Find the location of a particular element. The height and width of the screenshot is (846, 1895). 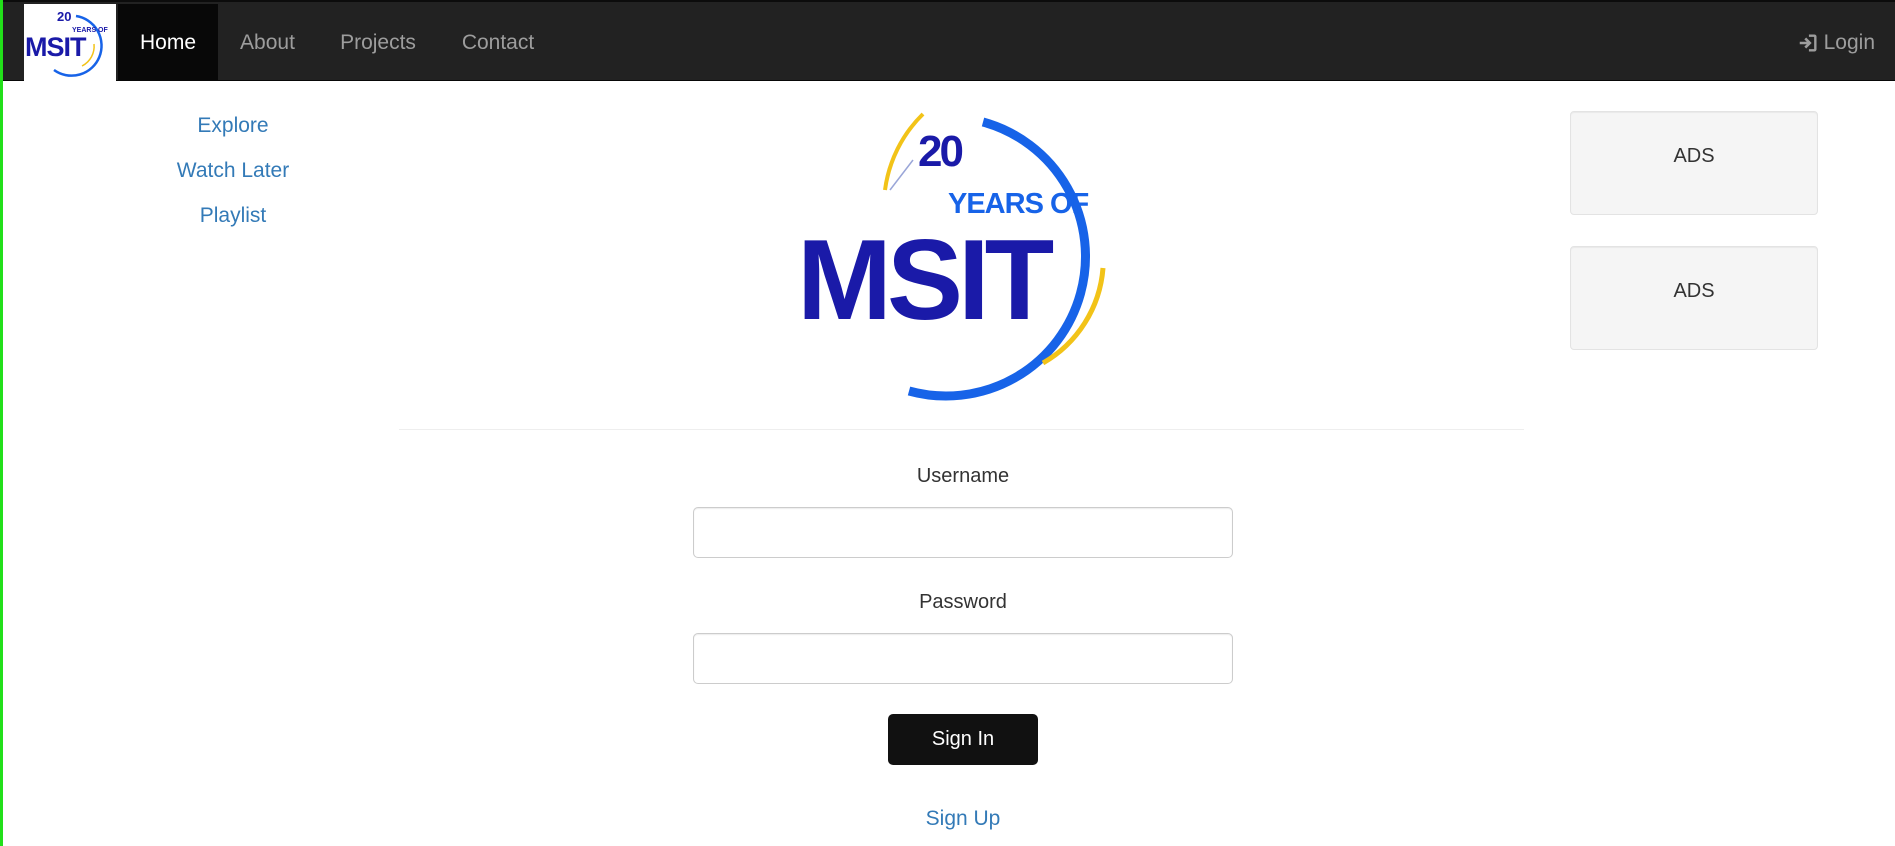

sidebar-link-playlist: Playlist is located at coordinates (233, 222).